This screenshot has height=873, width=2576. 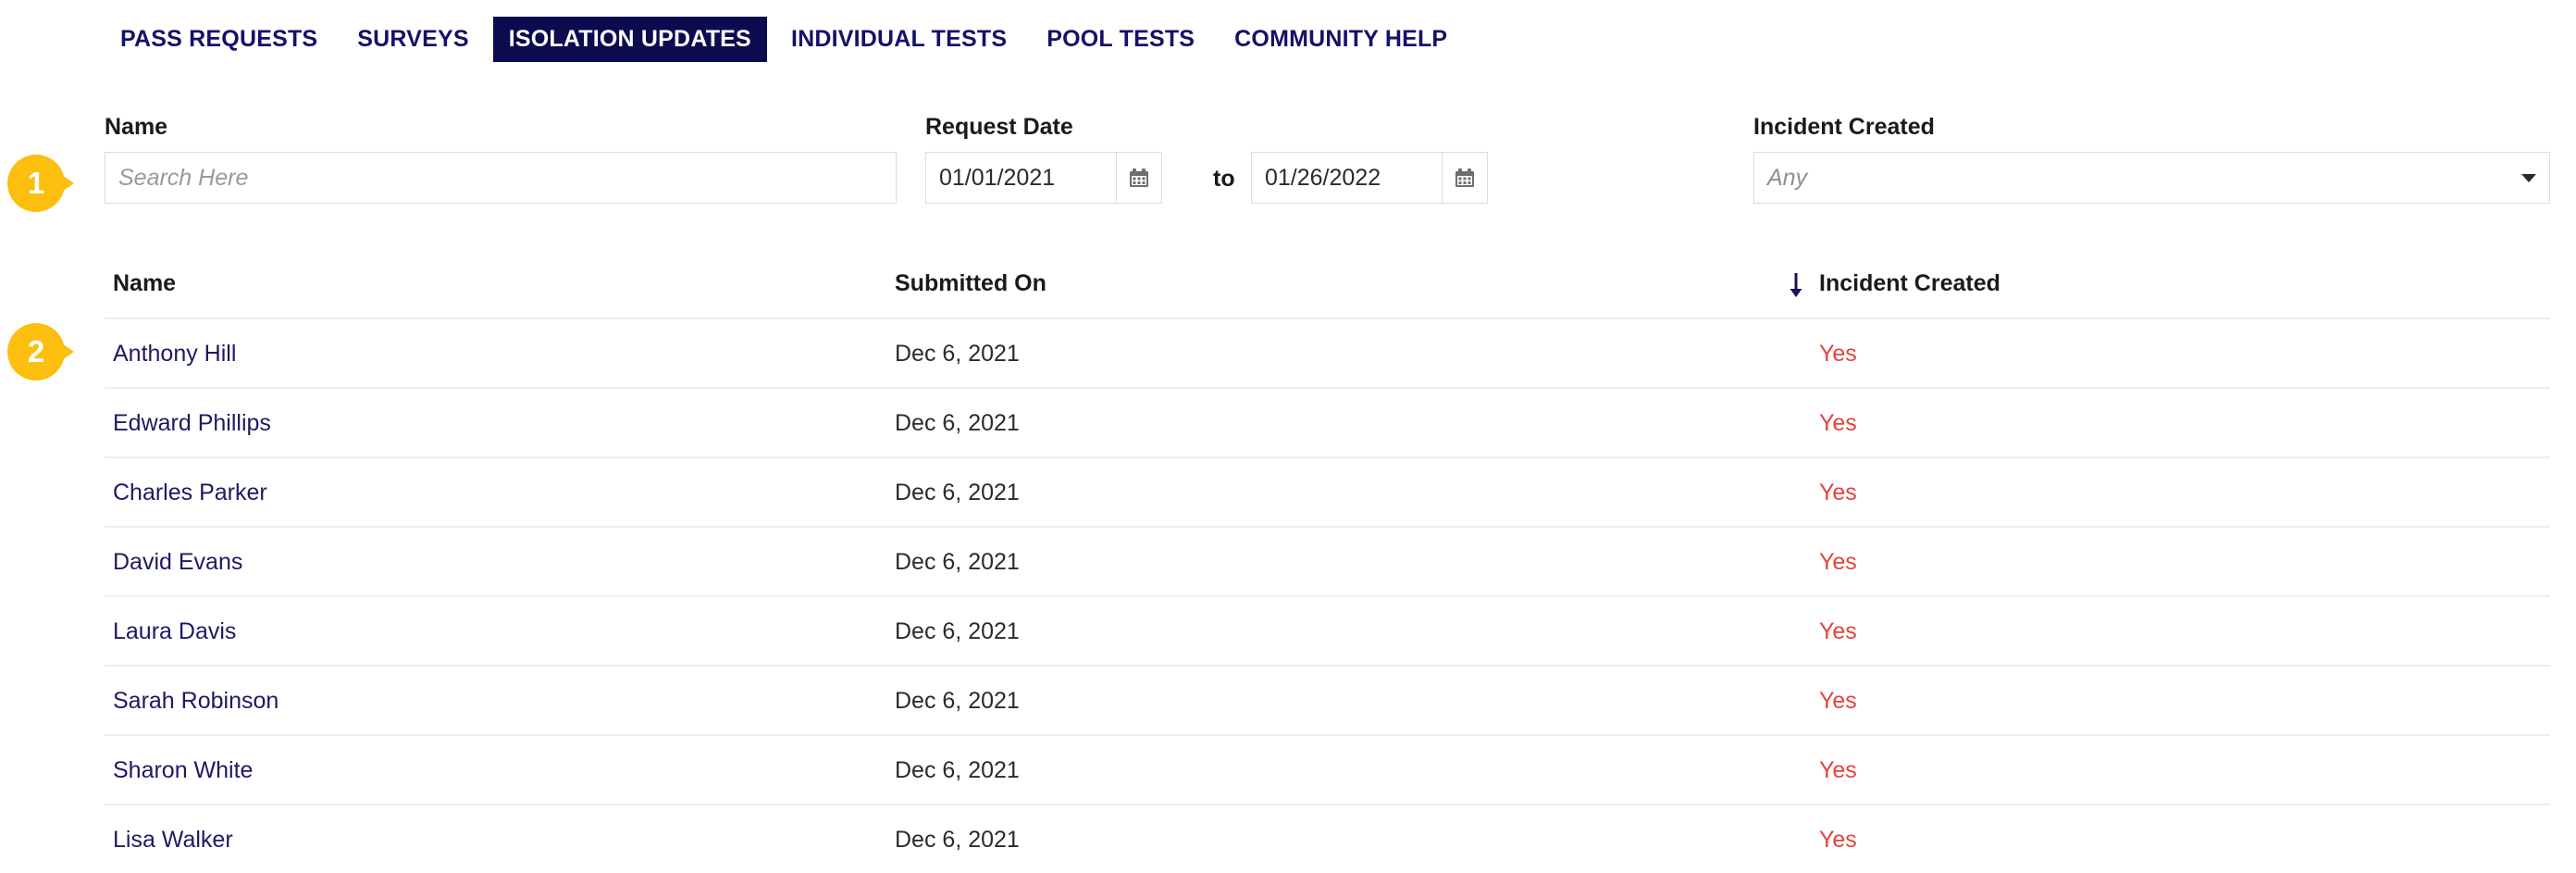 What do you see at coordinates (2528, 177) in the screenshot?
I see `chevron-down-icon` at bounding box center [2528, 177].